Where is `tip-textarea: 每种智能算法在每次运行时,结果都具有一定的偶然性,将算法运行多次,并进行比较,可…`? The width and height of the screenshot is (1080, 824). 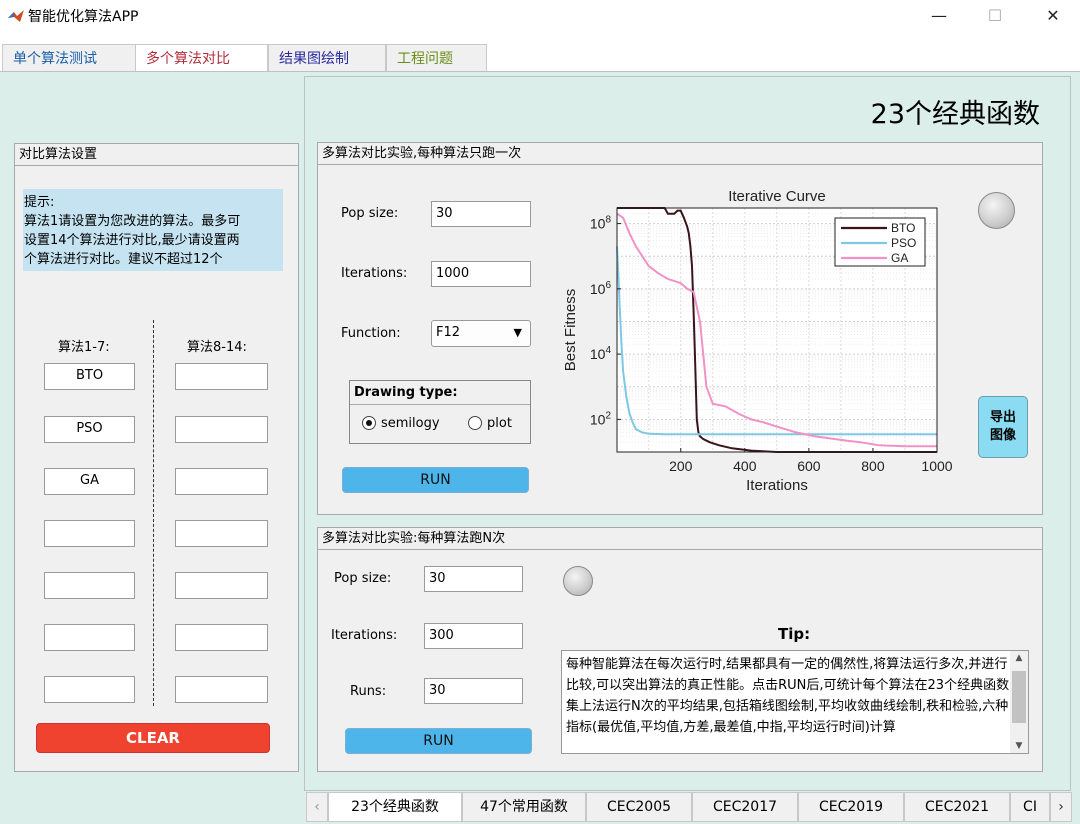
tip-textarea: 每种智能算法在每次运行时,结果都具有一定的偶然性,将算法运行多次,并进行比较,可… is located at coordinates (795, 702).